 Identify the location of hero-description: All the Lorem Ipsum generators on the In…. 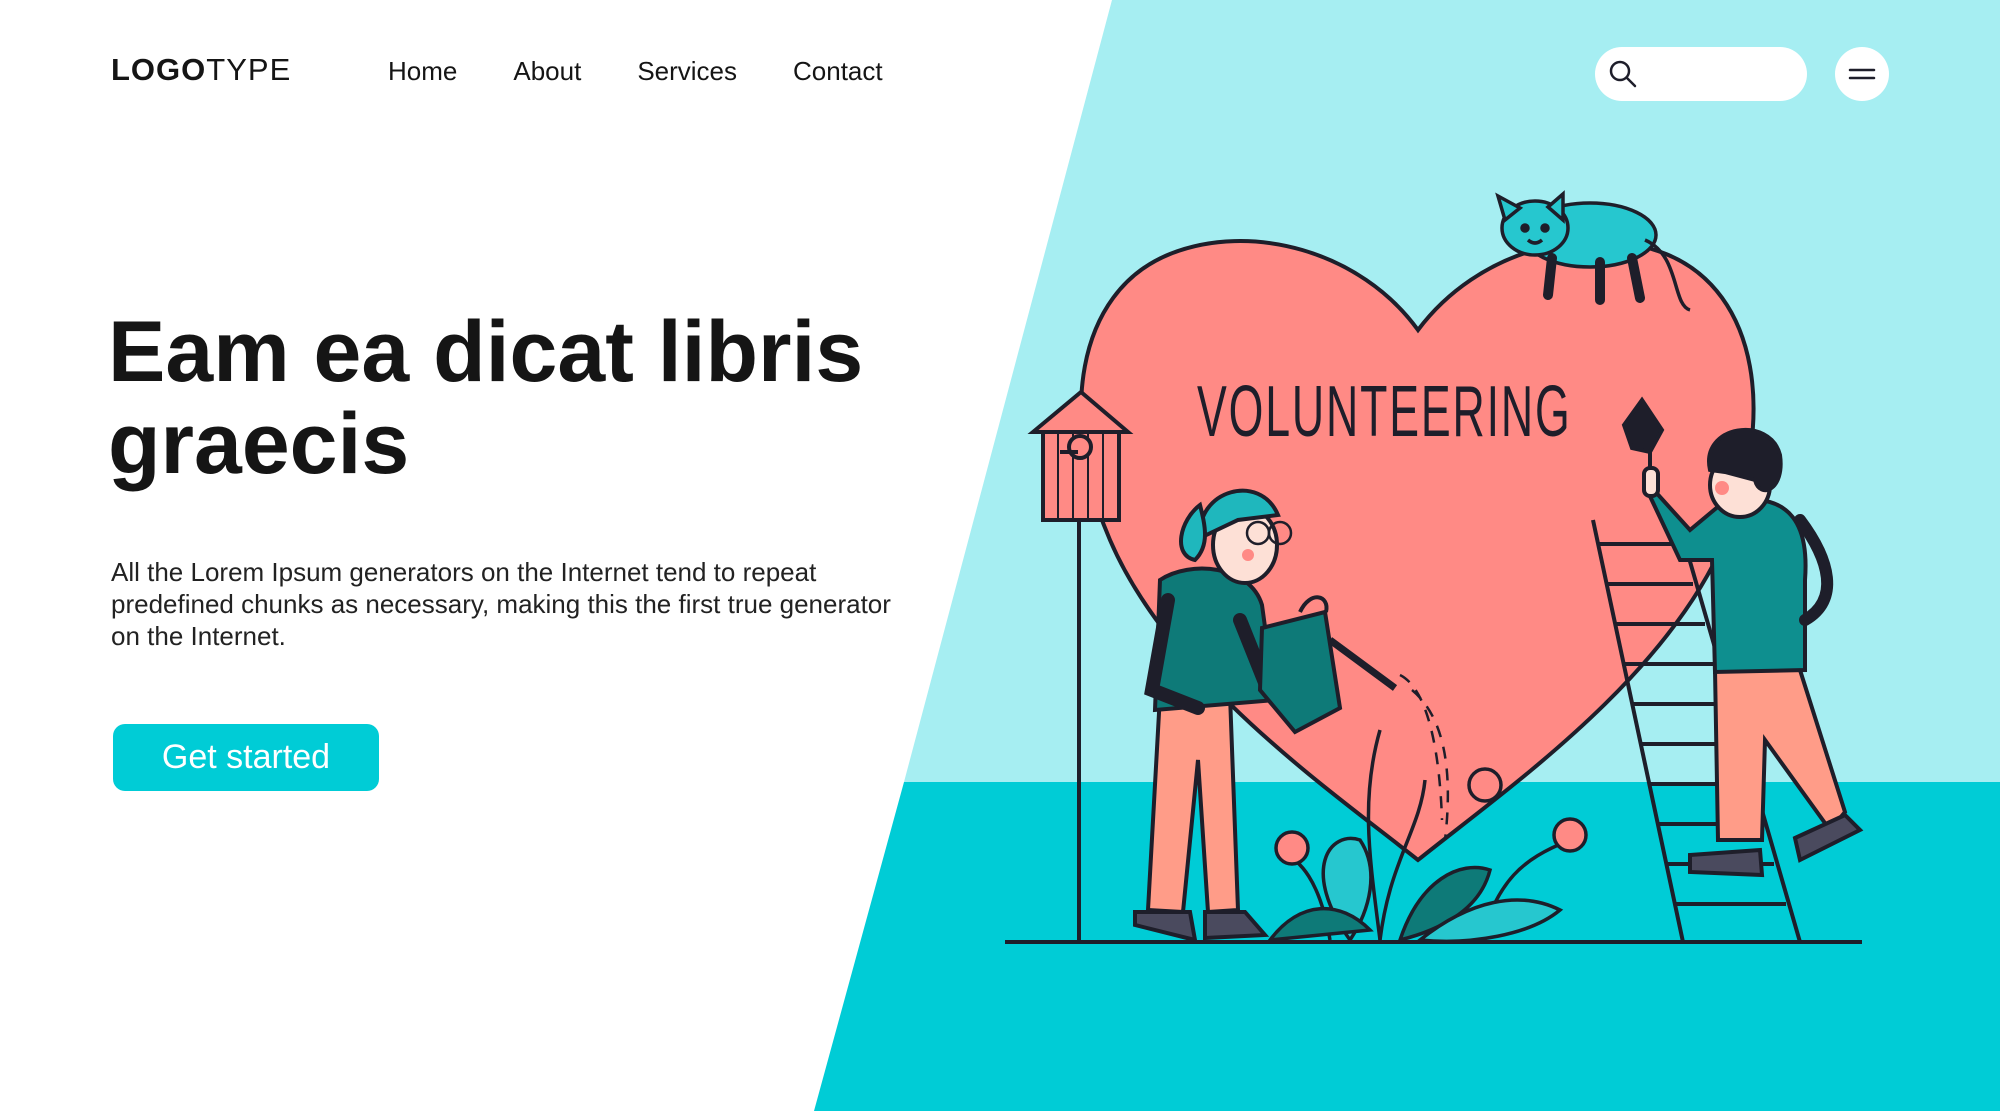
(501, 604).